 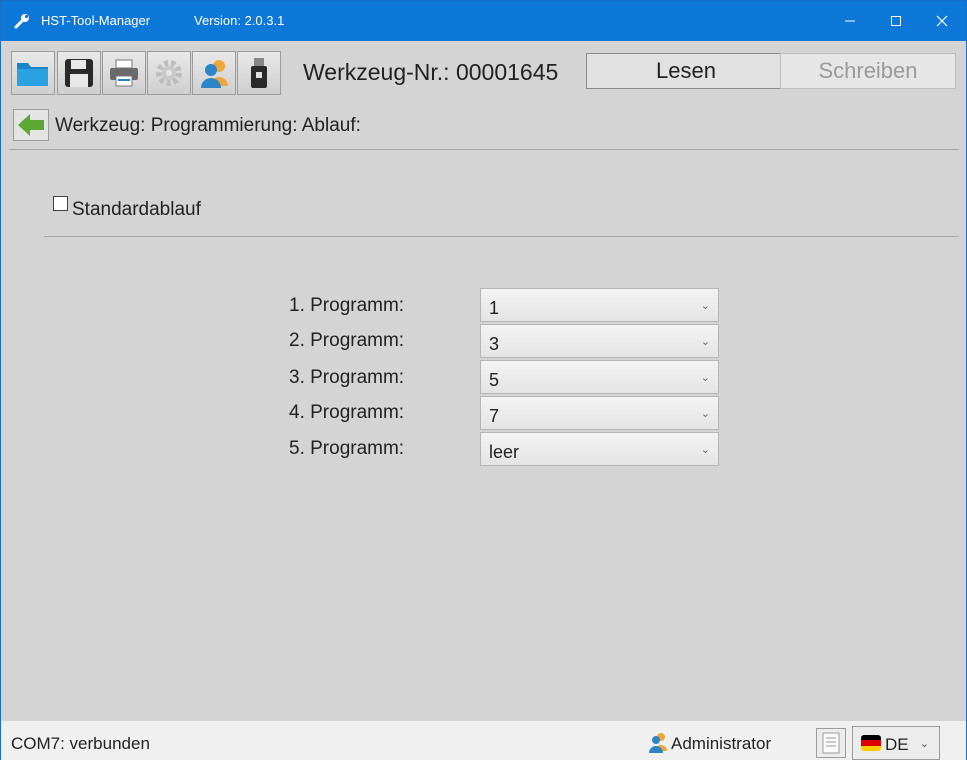 I want to click on tool-number: Werkzeug-Nr.: 00001645, so click(x=431, y=72).